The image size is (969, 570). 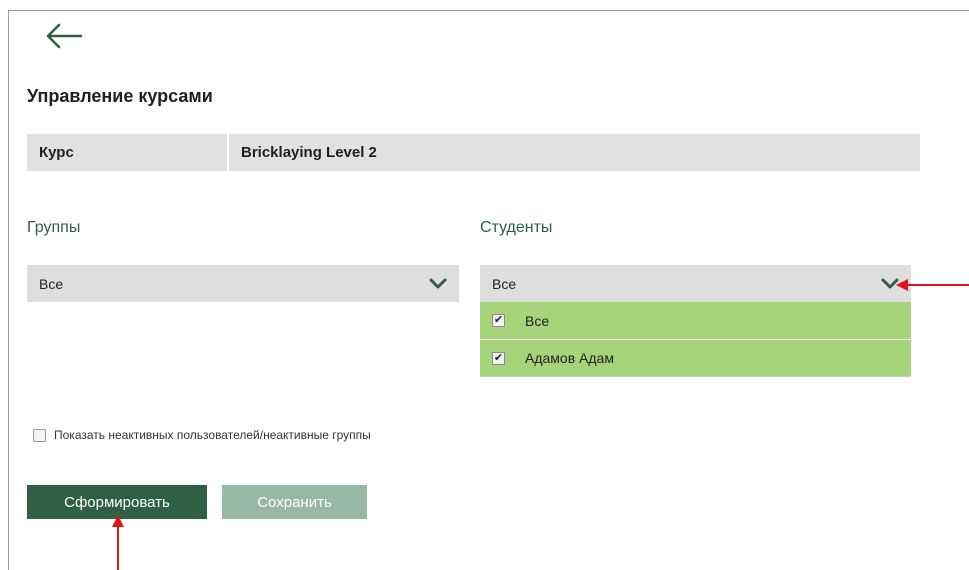 I want to click on students-dropdown-list: ✔ Все ✔ Адамов Адам, so click(x=695, y=339).